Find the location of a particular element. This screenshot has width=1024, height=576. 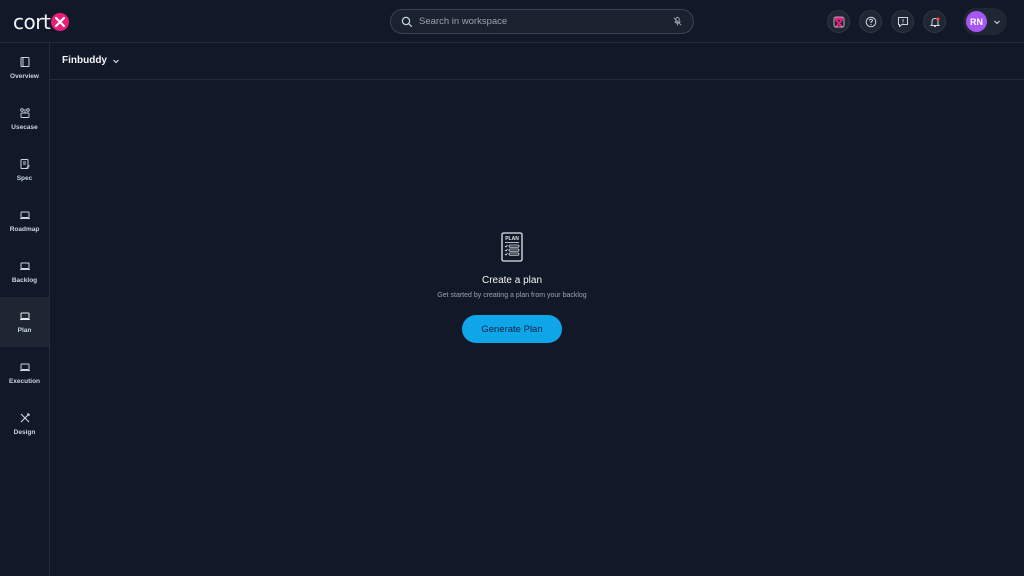

sidebar-item-overview: Overview is located at coordinates (24, 68).